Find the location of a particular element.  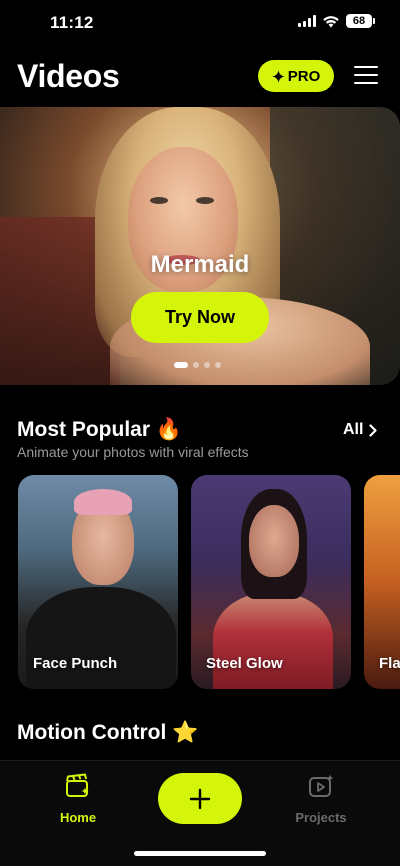

chevron-right-icon is located at coordinates (373, 430).